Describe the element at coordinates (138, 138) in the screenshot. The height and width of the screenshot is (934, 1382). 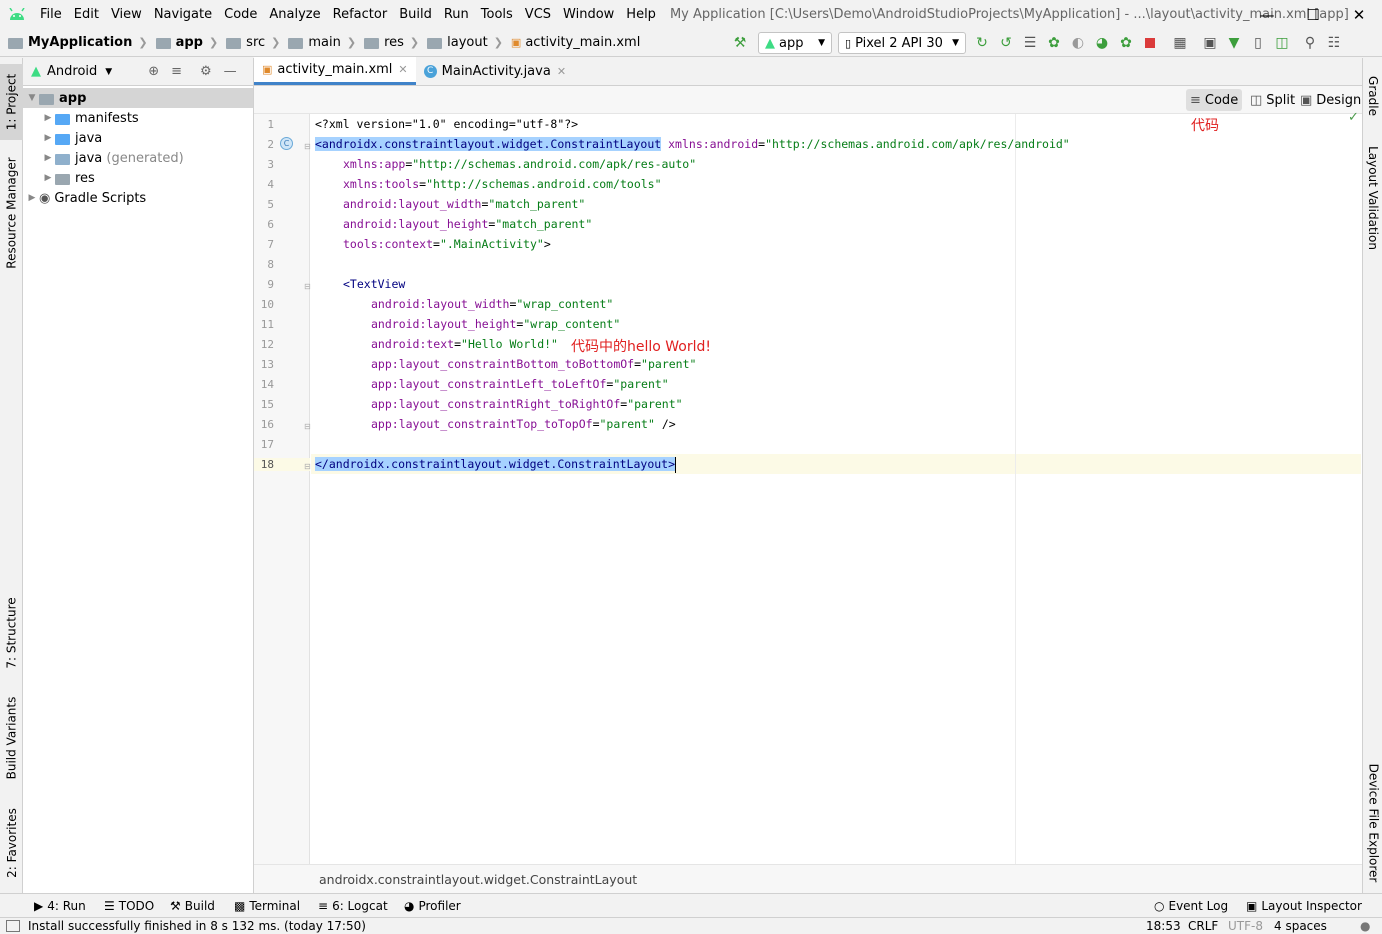
I see `tree-item-java: ▶ java` at that location.